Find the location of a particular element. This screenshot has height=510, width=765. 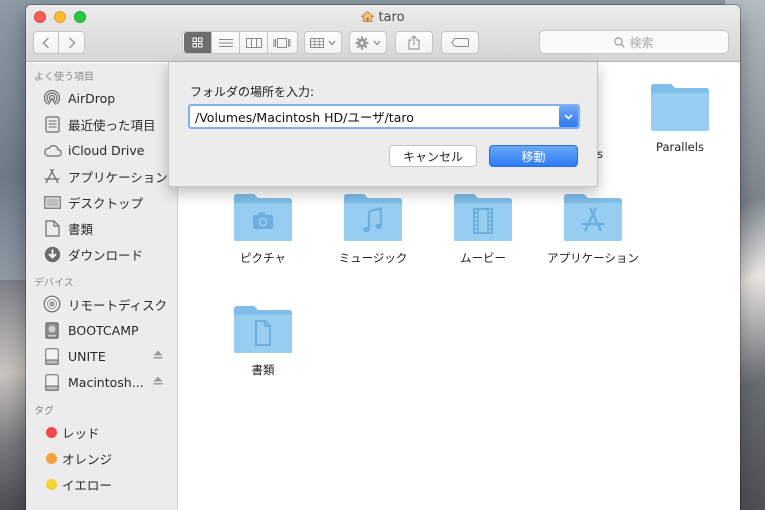

list-icon is located at coordinates (225, 42).